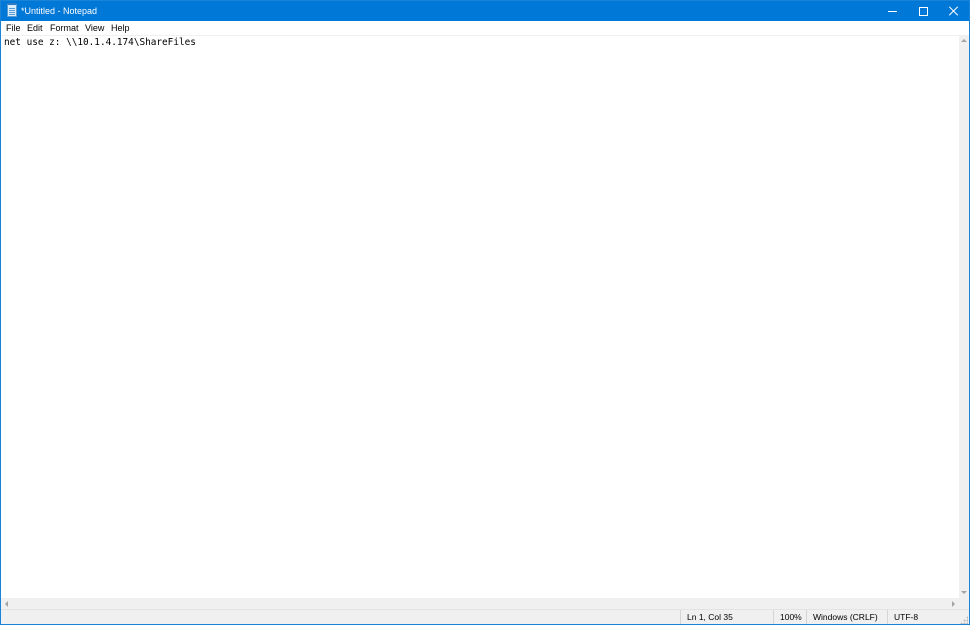  Describe the element at coordinates (35, 28) in the screenshot. I see `menu-edit: Edit` at that location.